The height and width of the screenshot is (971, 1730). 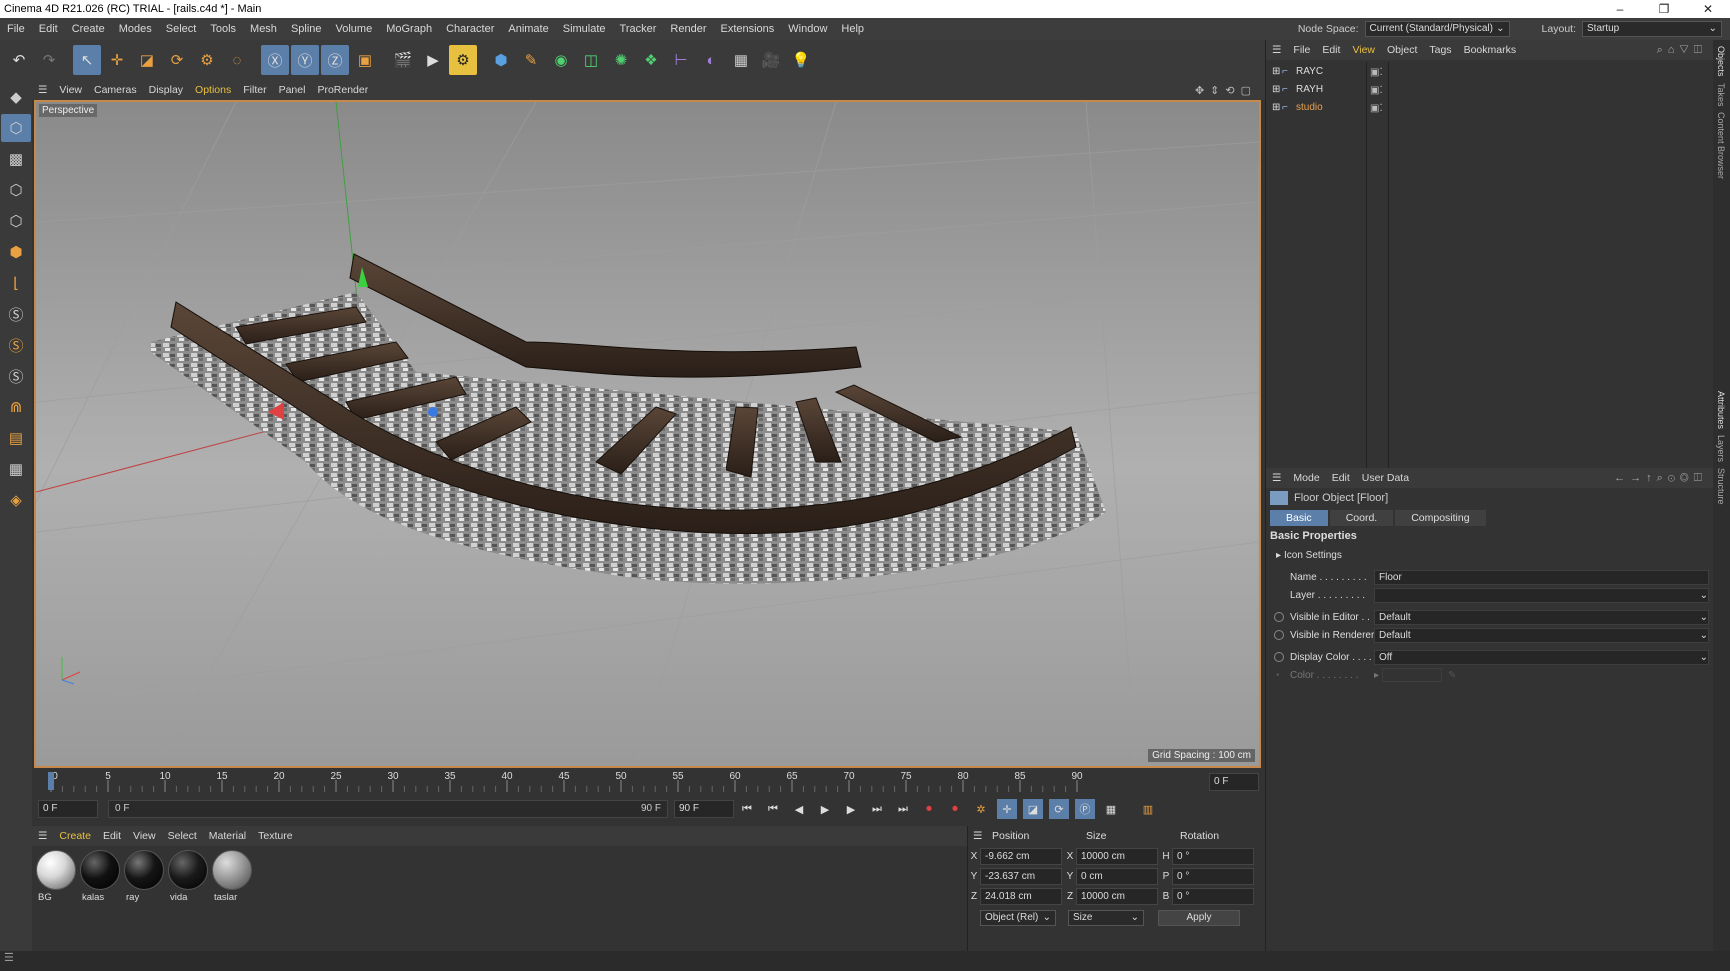 I want to click on next-key-icon: ⏭, so click(x=877, y=809).